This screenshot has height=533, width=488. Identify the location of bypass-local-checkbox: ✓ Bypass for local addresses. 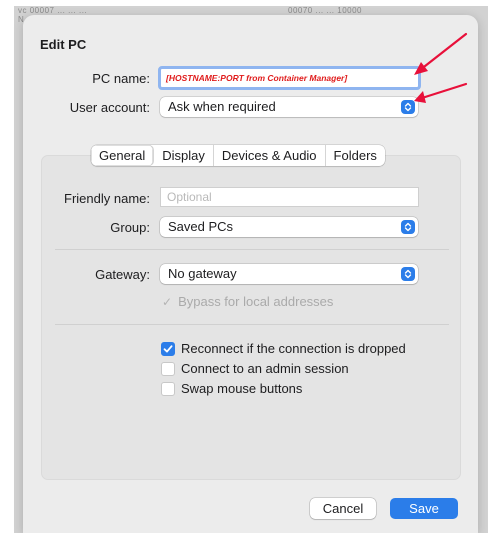
(247, 301).